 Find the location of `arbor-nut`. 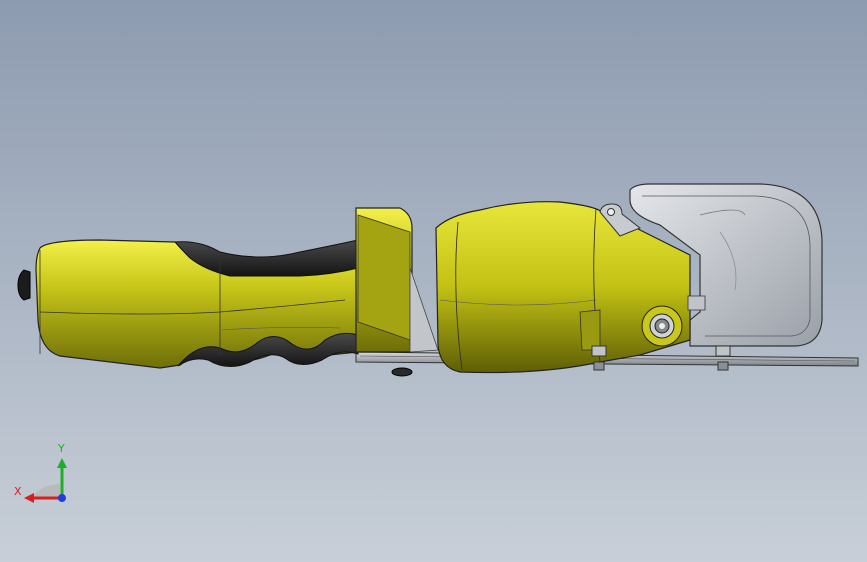

arbor-nut is located at coordinates (662, 326).